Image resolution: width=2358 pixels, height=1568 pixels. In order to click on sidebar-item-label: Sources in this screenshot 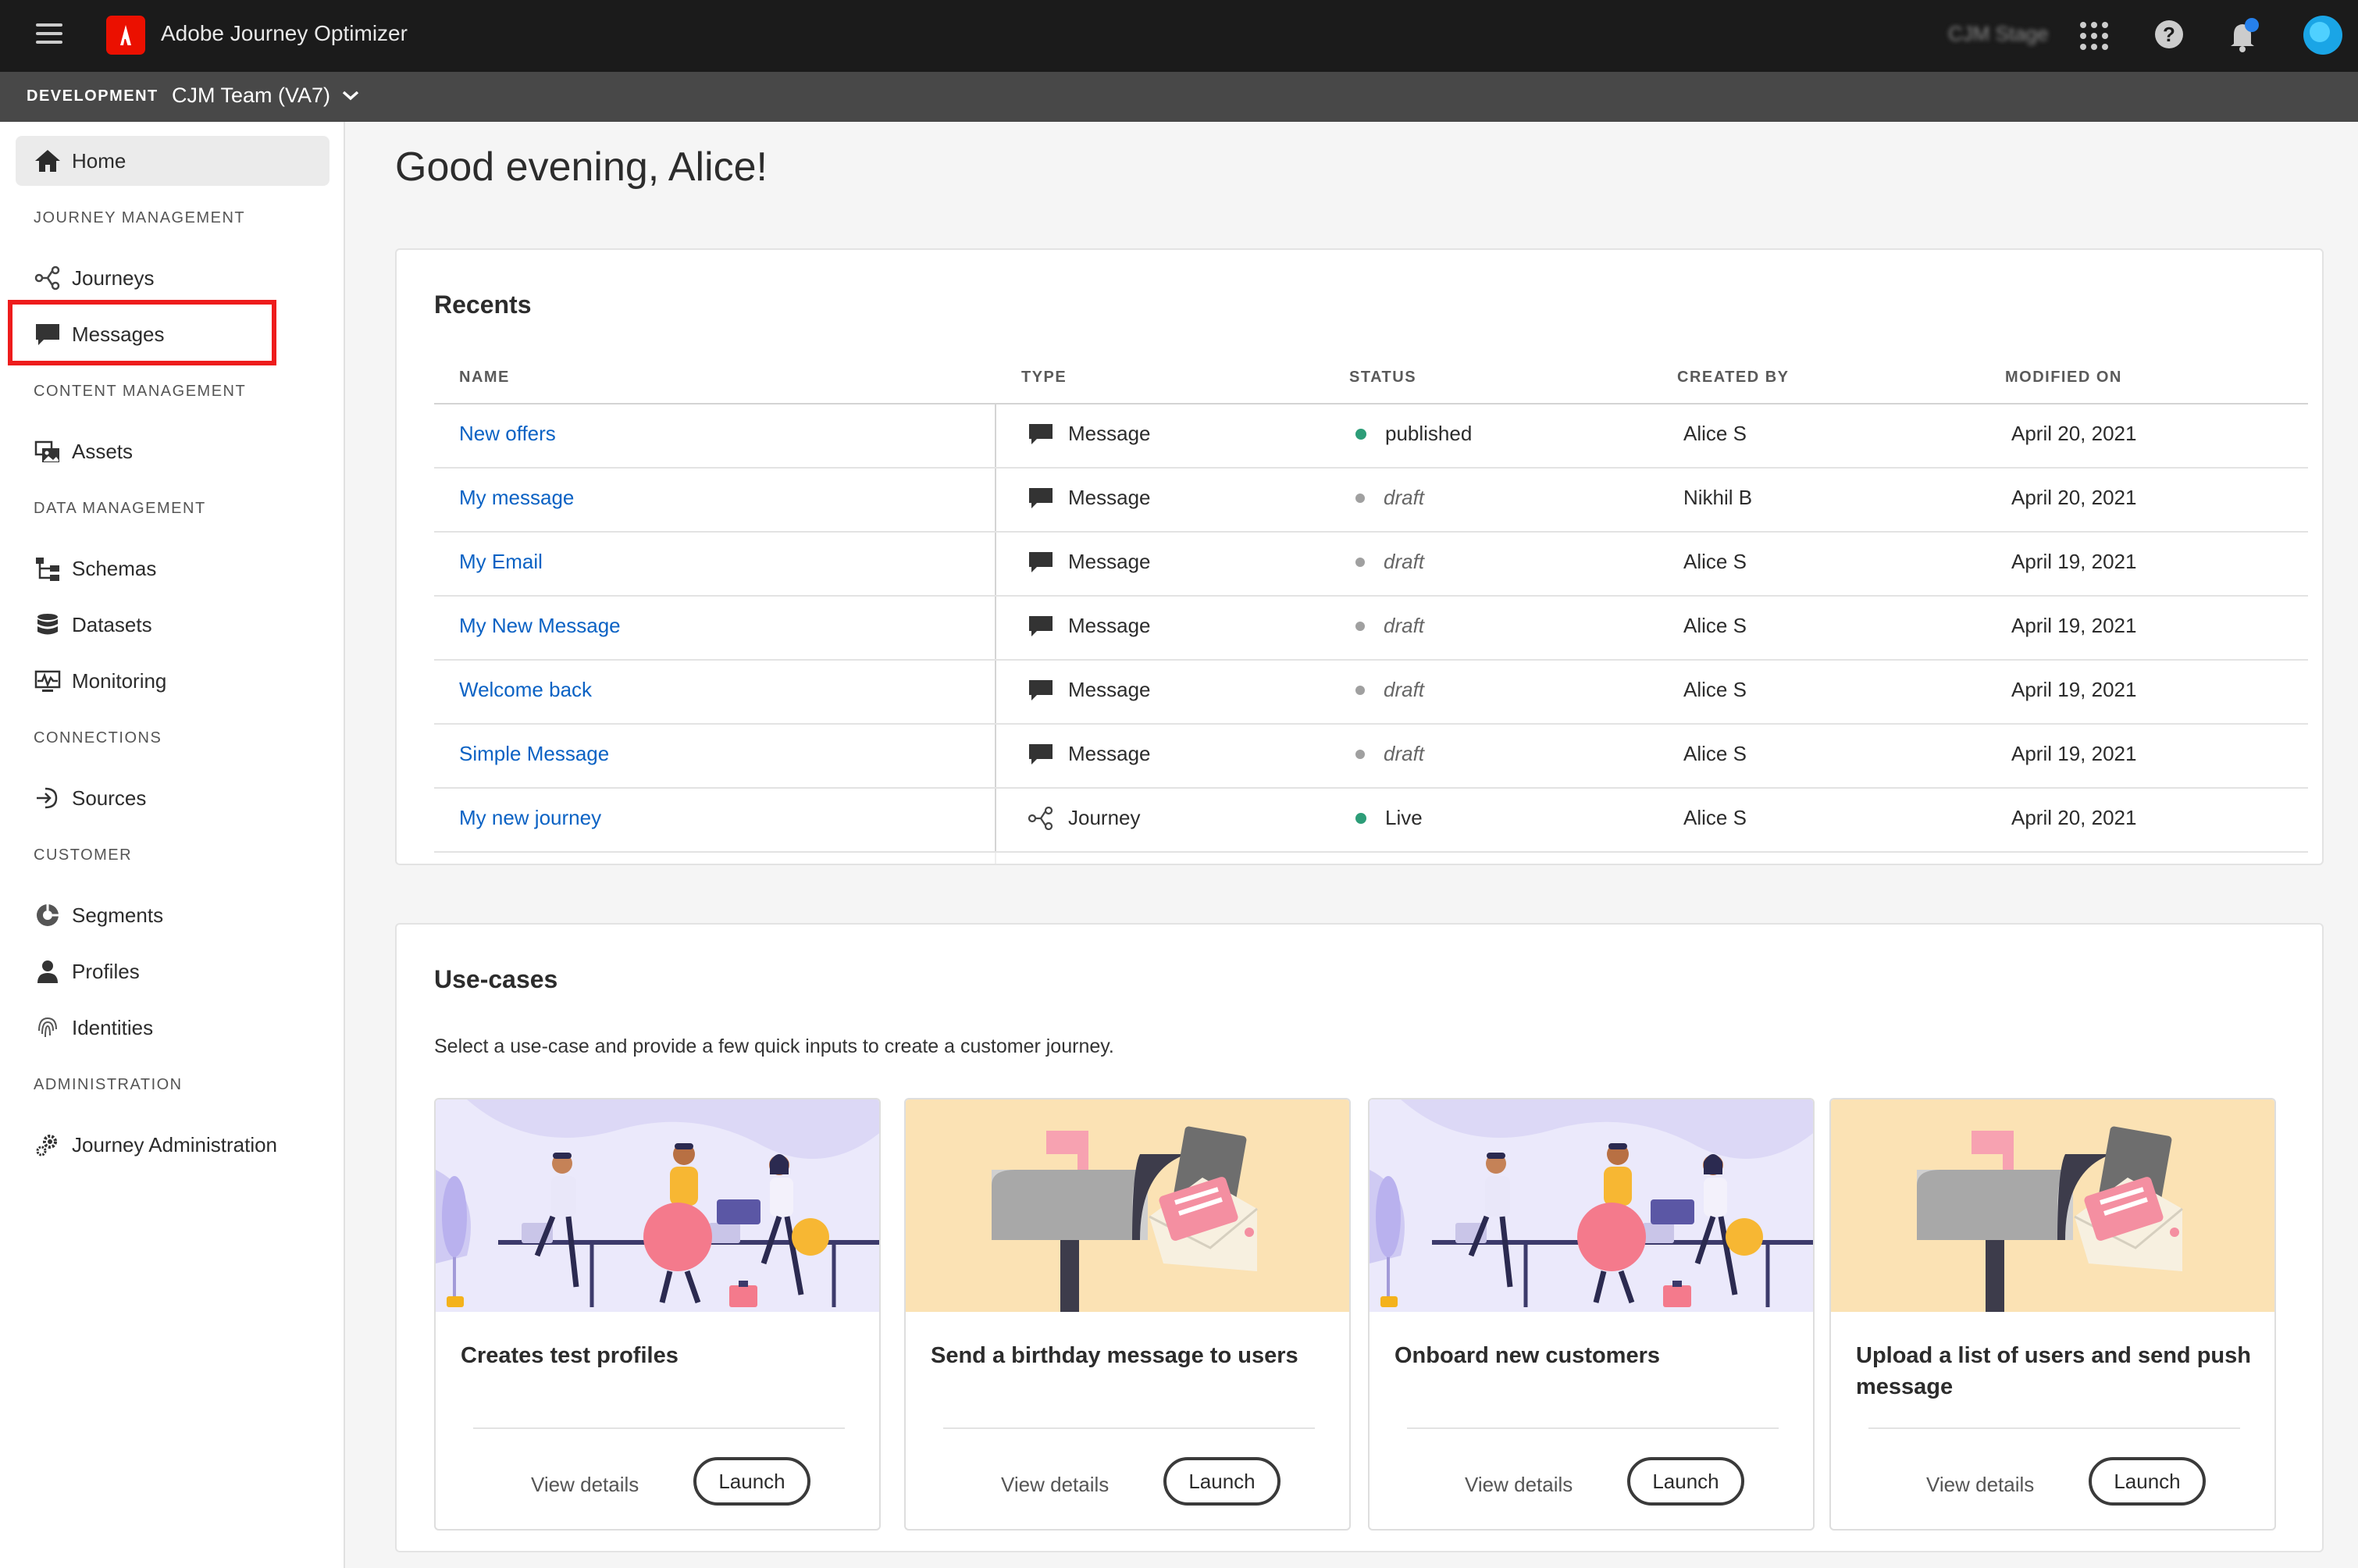, I will do `click(109, 798)`.